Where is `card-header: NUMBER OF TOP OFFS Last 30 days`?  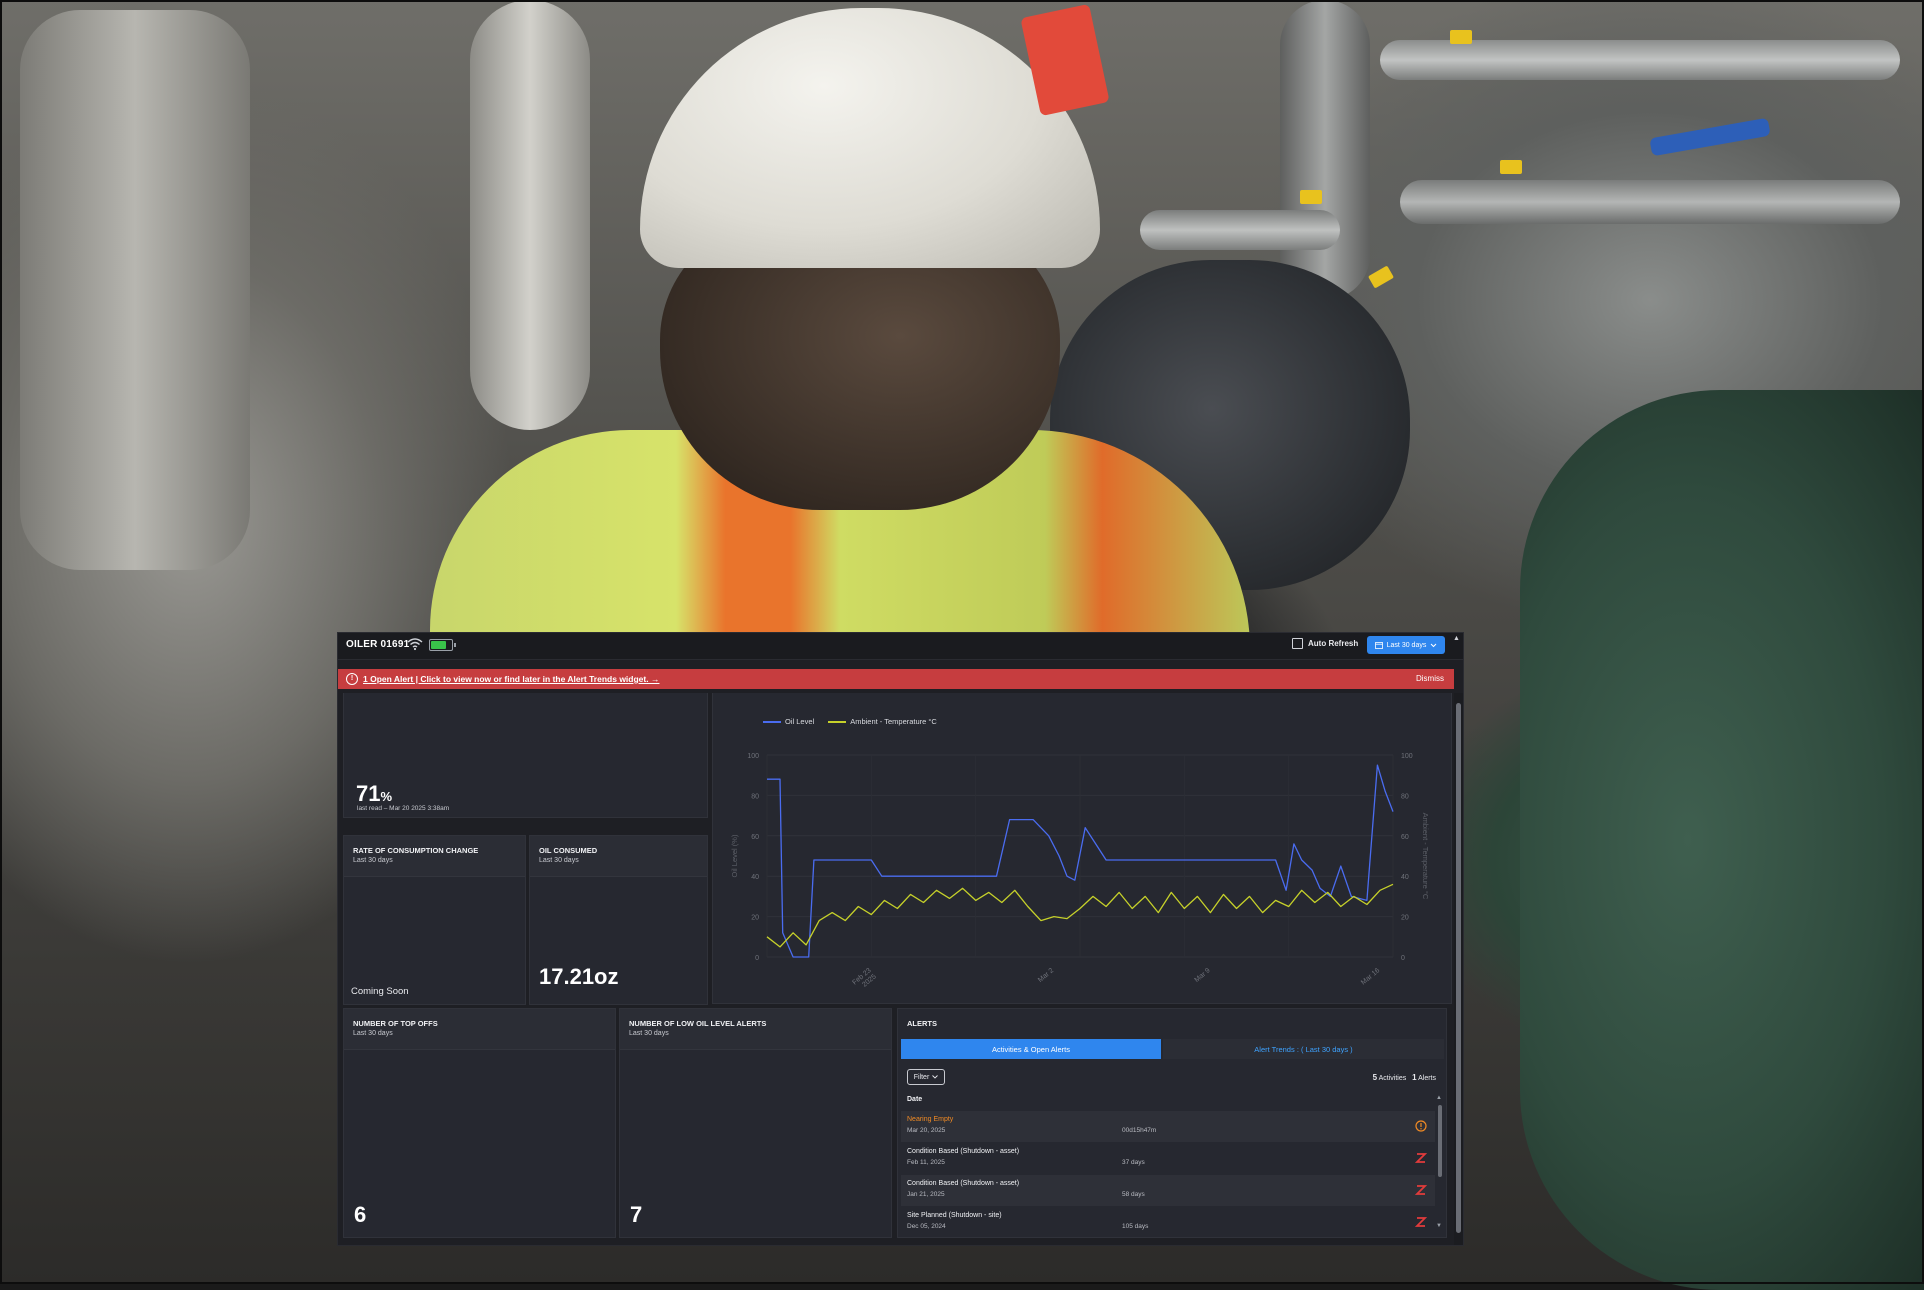
card-header: NUMBER OF TOP OFFS Last 30 days is located at coordinates (479, 1029).